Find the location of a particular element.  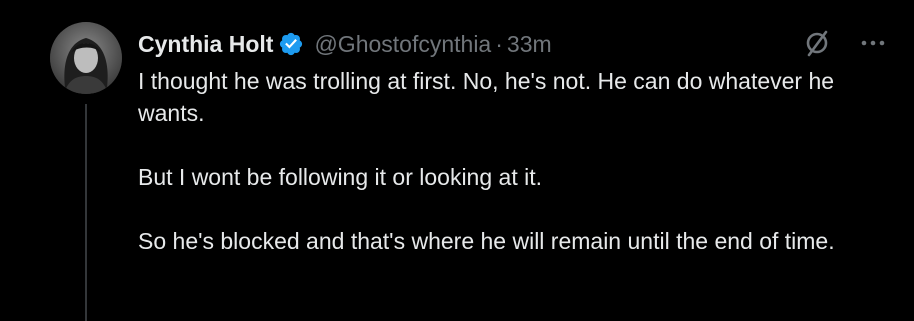

more-options-icon is located at coordinates (873, 43).